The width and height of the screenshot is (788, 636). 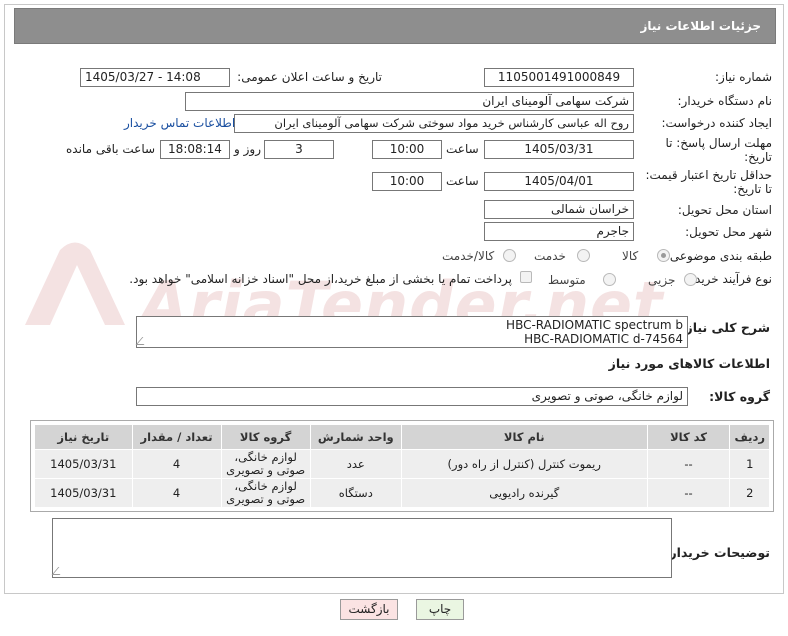 What do you see at coordinates (718, 150) in the screenshot?
I see `reply-deadline-label: مهلت ارسال پاسخ: تا تاریخ:` at bounding box center [718, 150].